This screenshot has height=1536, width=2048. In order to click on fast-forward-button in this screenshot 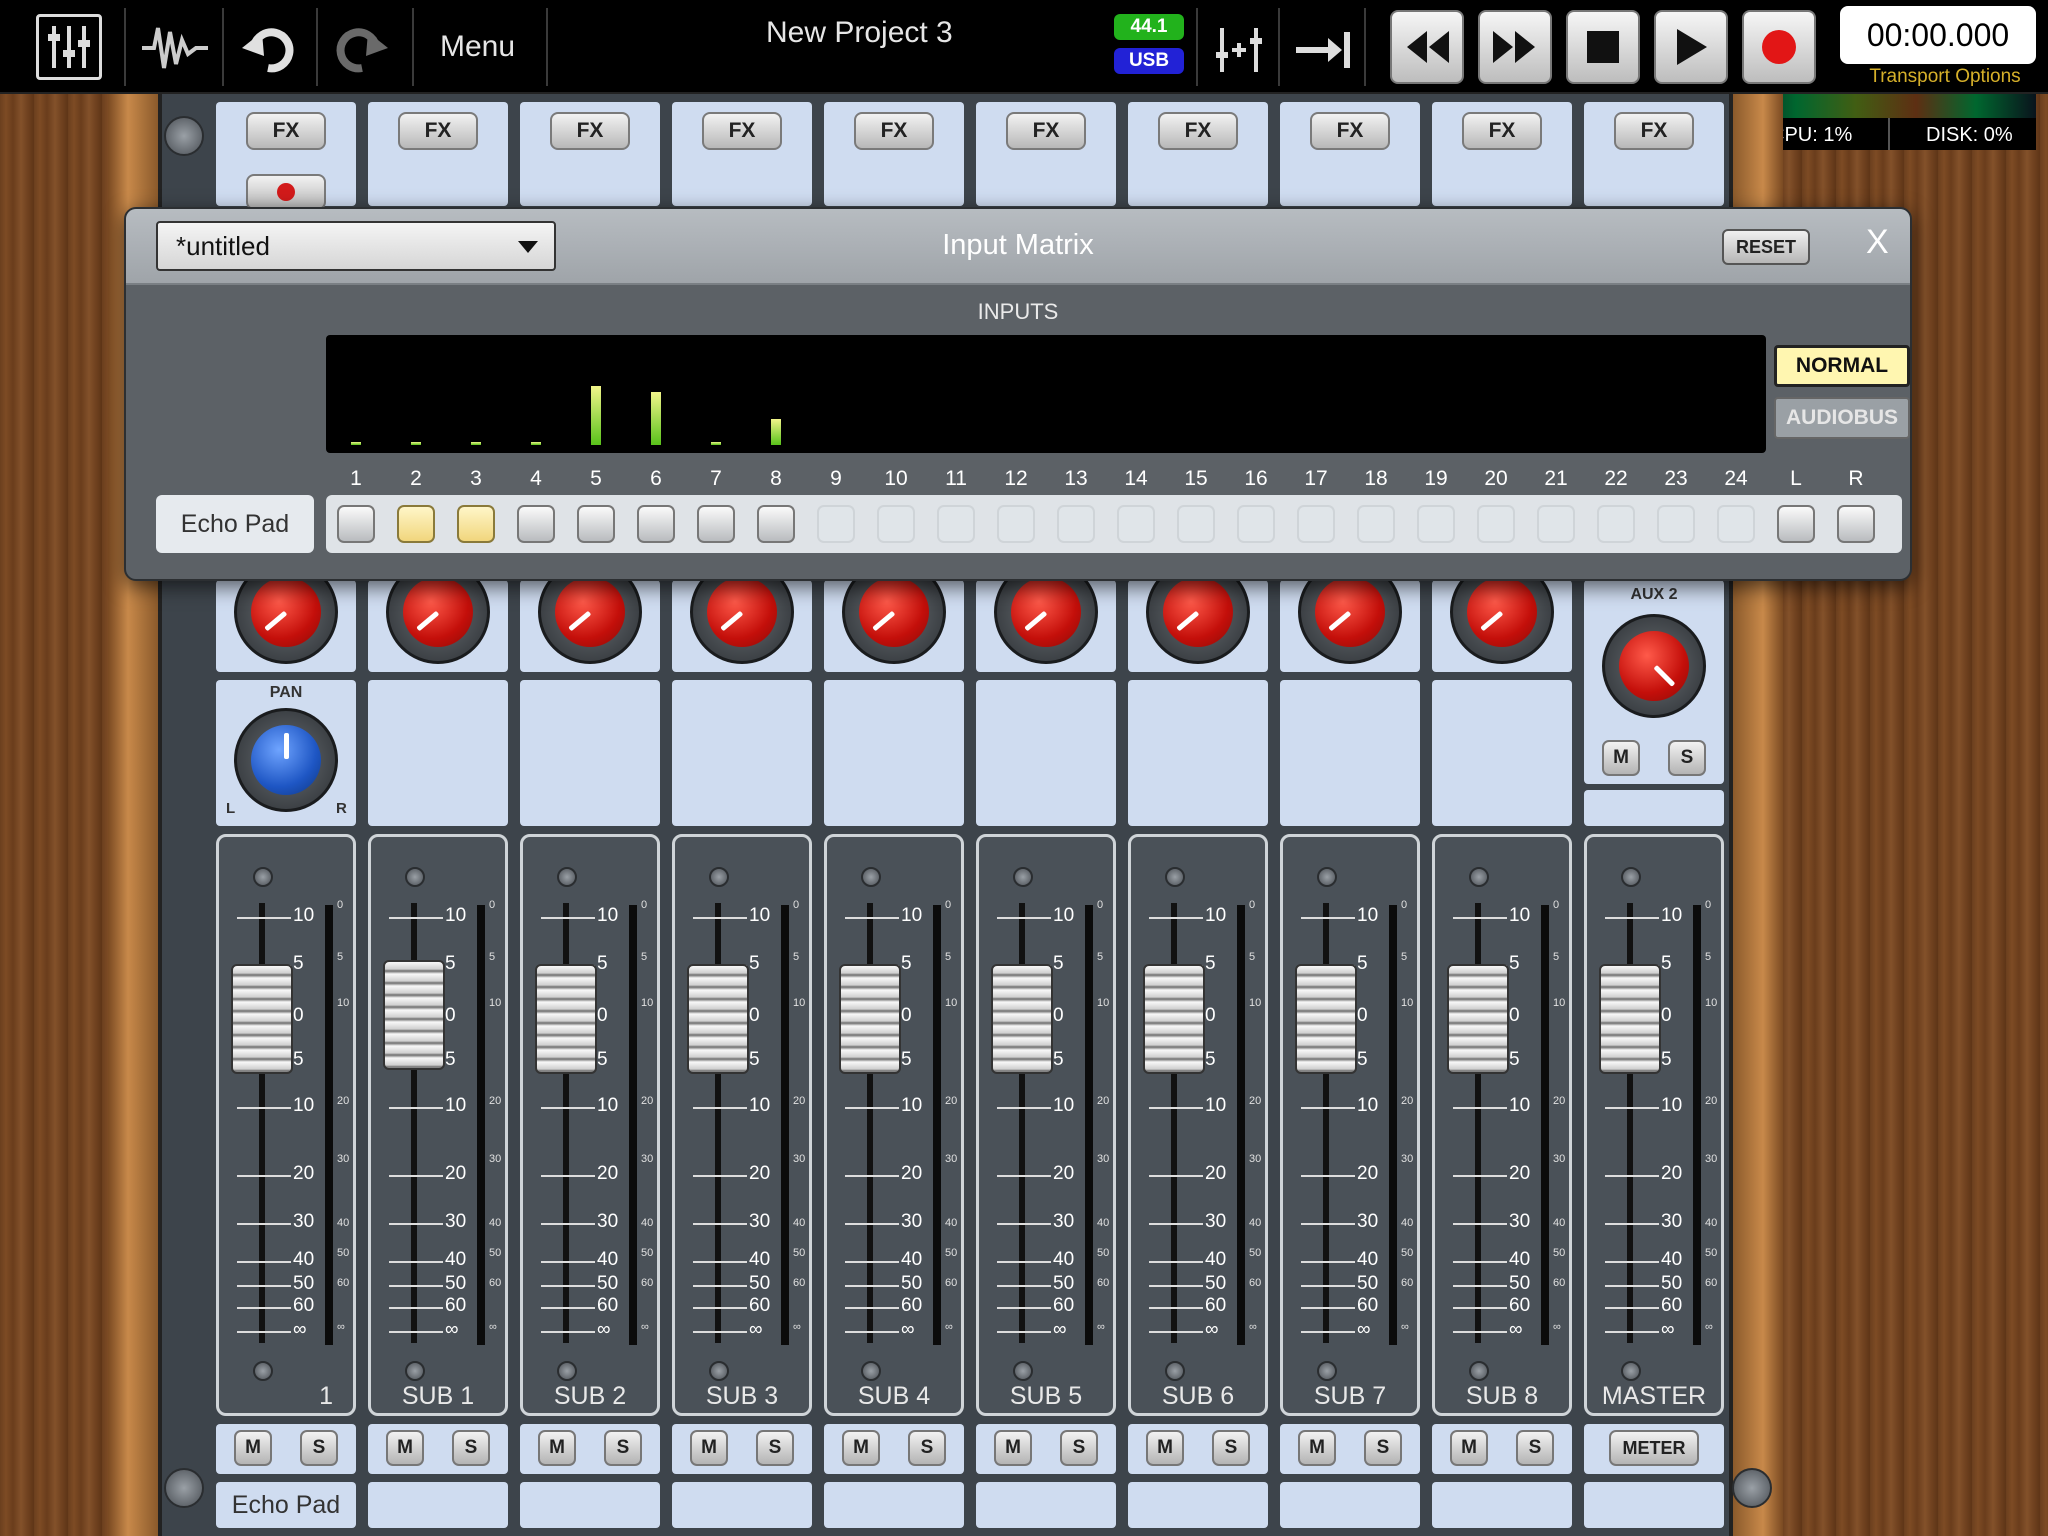, I will do `click(1515, 47)`.